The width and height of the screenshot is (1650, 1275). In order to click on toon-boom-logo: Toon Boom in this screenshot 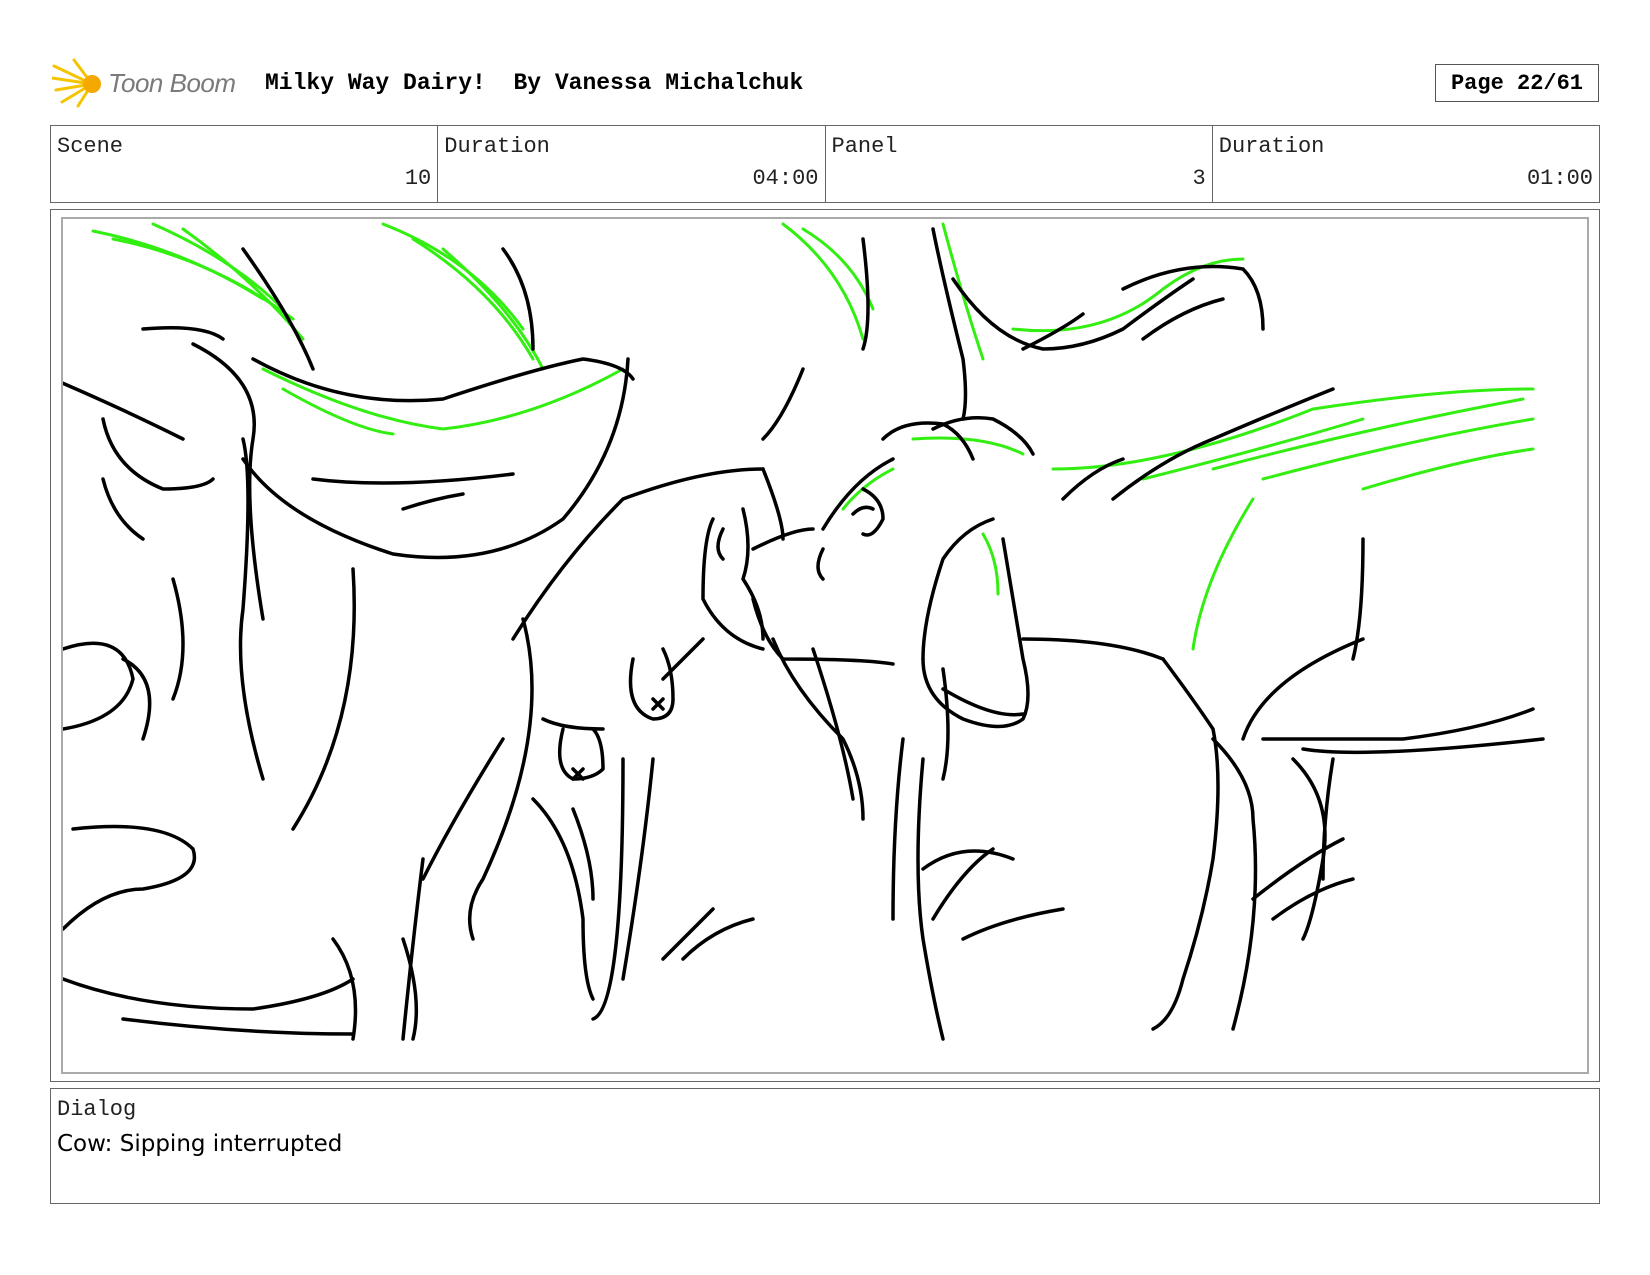, I will do `click(152, 86)`.